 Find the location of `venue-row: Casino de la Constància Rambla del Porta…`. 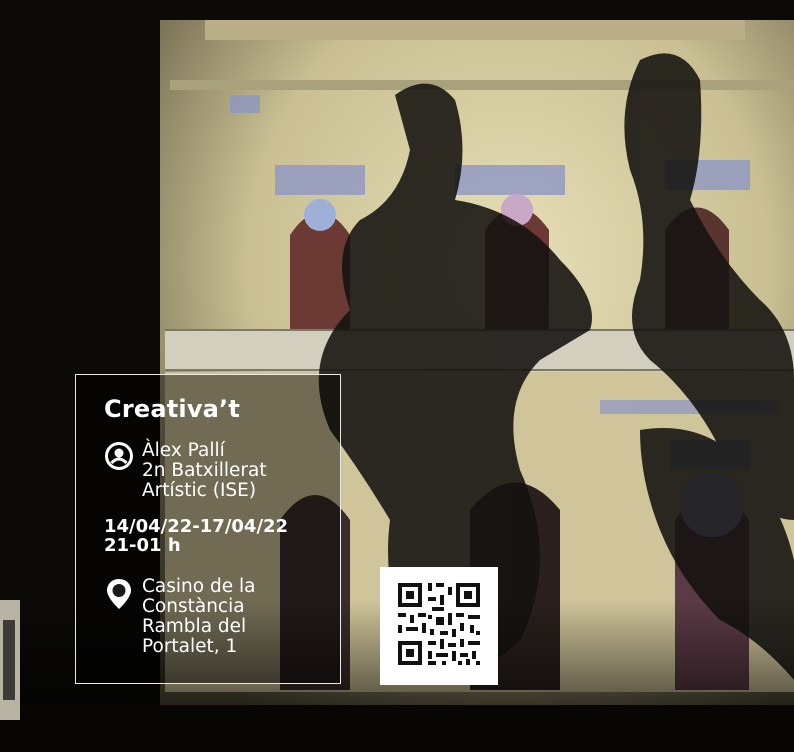

venue-row: Casino de la Constància Rambla del Porta… is located at coordinates (179, 617).